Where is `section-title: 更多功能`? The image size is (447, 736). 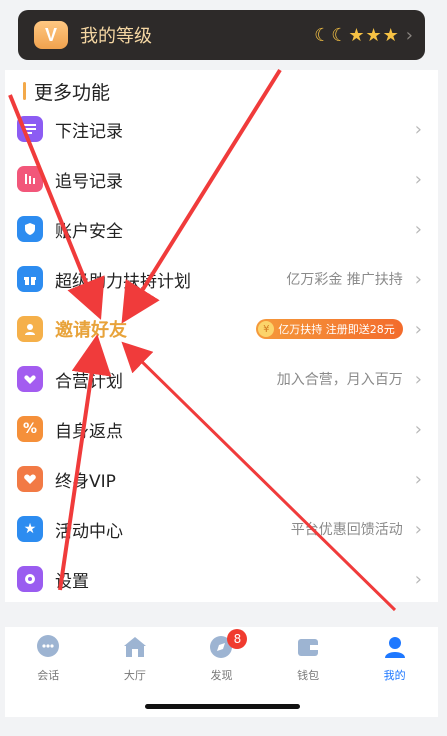
section-title: 更多功能 is located at coordinates (72, 92).